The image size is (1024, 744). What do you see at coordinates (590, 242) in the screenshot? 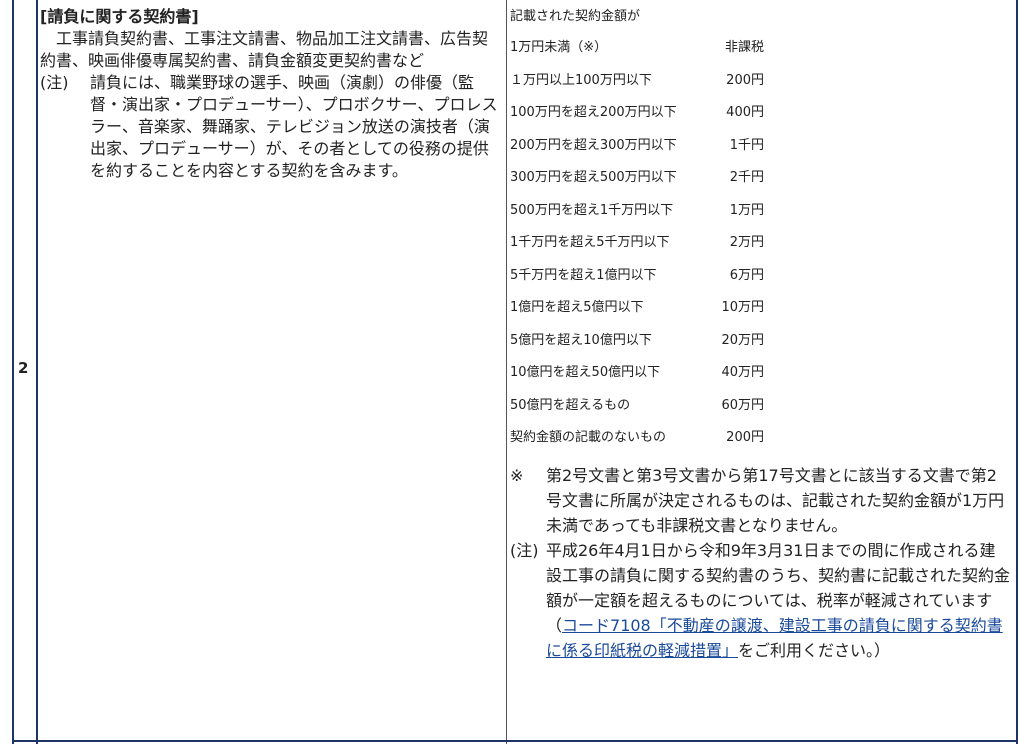
I see `rate-range: 1千万円を超え5千万円以下` at bounding box center [590, 242].